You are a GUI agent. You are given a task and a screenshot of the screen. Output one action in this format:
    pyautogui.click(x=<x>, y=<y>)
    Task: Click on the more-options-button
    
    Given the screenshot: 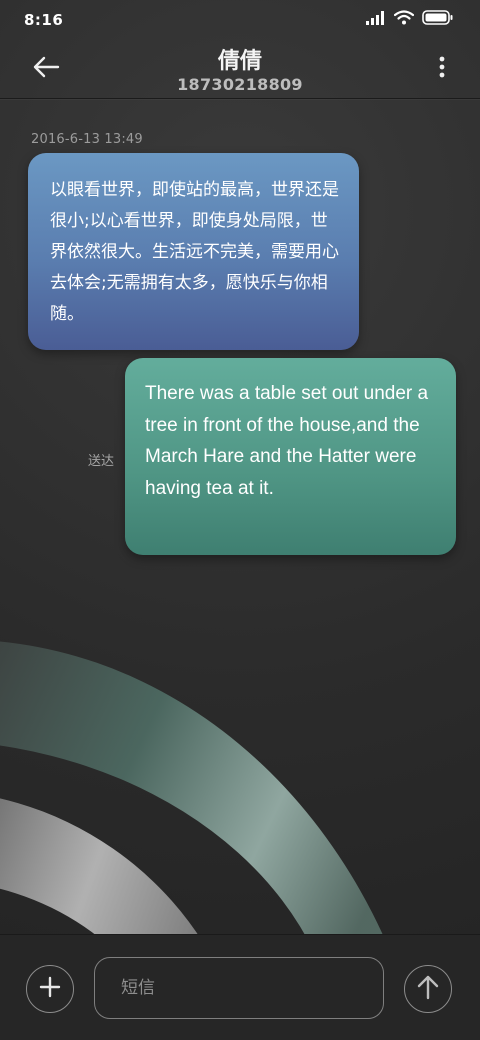 What is the action you would take?
    pyautogui.click(x=442, y=69)
    